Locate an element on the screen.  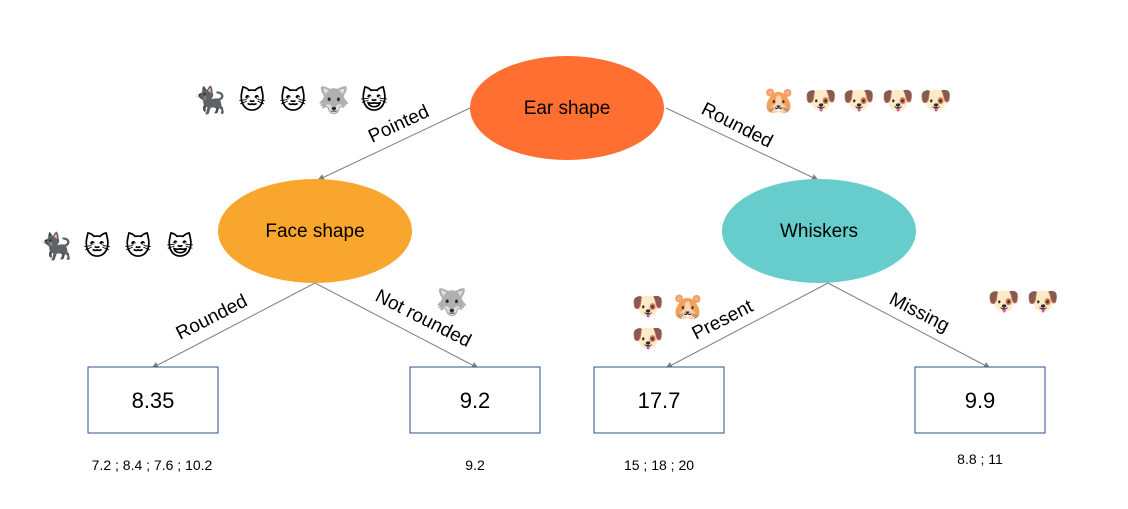
animal-group-whiskers-missing: 🐶 🐶 is located at coordinates (1023, 302).